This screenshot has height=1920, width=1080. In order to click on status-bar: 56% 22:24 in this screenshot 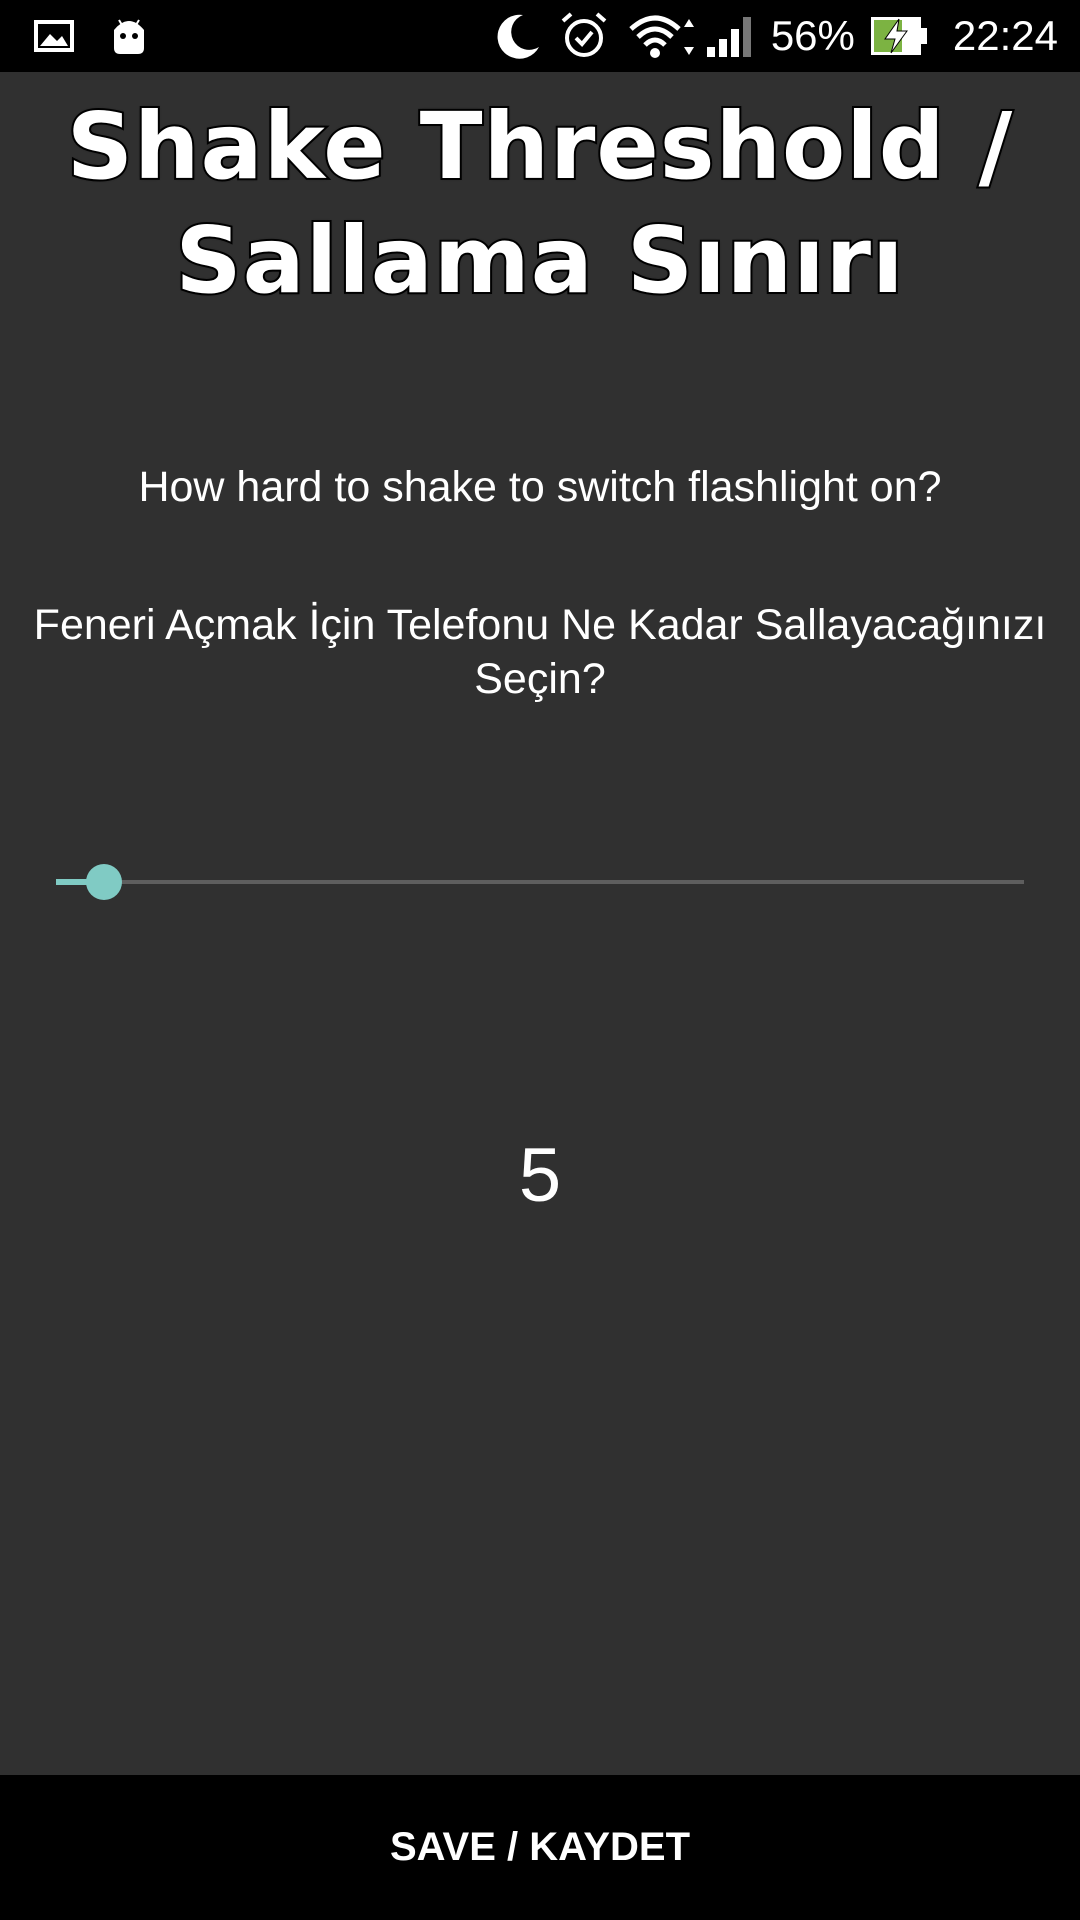, I will do `click(540, 36)`.